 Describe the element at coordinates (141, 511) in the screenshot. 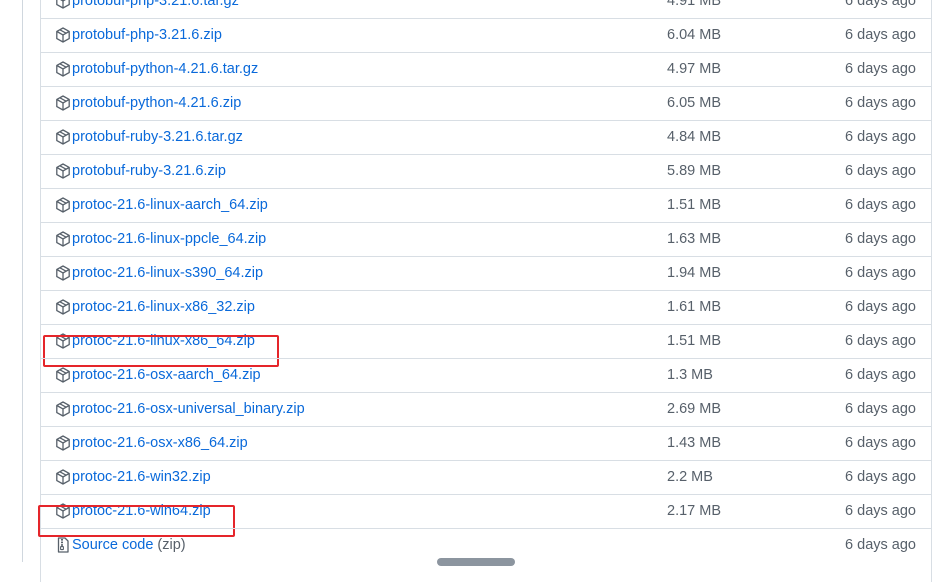

I see `asset-link: protoc-21.6-win64.zip` at that location.